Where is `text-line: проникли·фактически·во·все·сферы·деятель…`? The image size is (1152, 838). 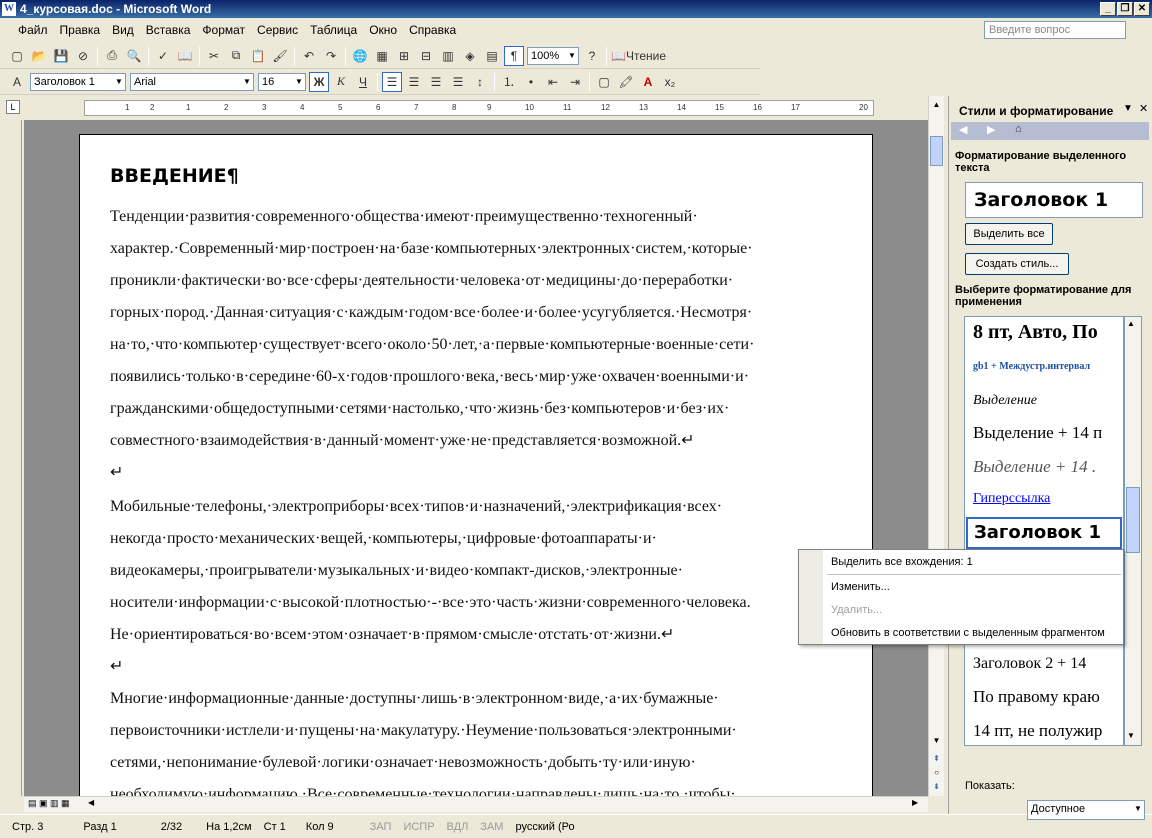 text-line: проникли·фактически·во·все·сферы·деятель… is located at coordinates (480, 281).